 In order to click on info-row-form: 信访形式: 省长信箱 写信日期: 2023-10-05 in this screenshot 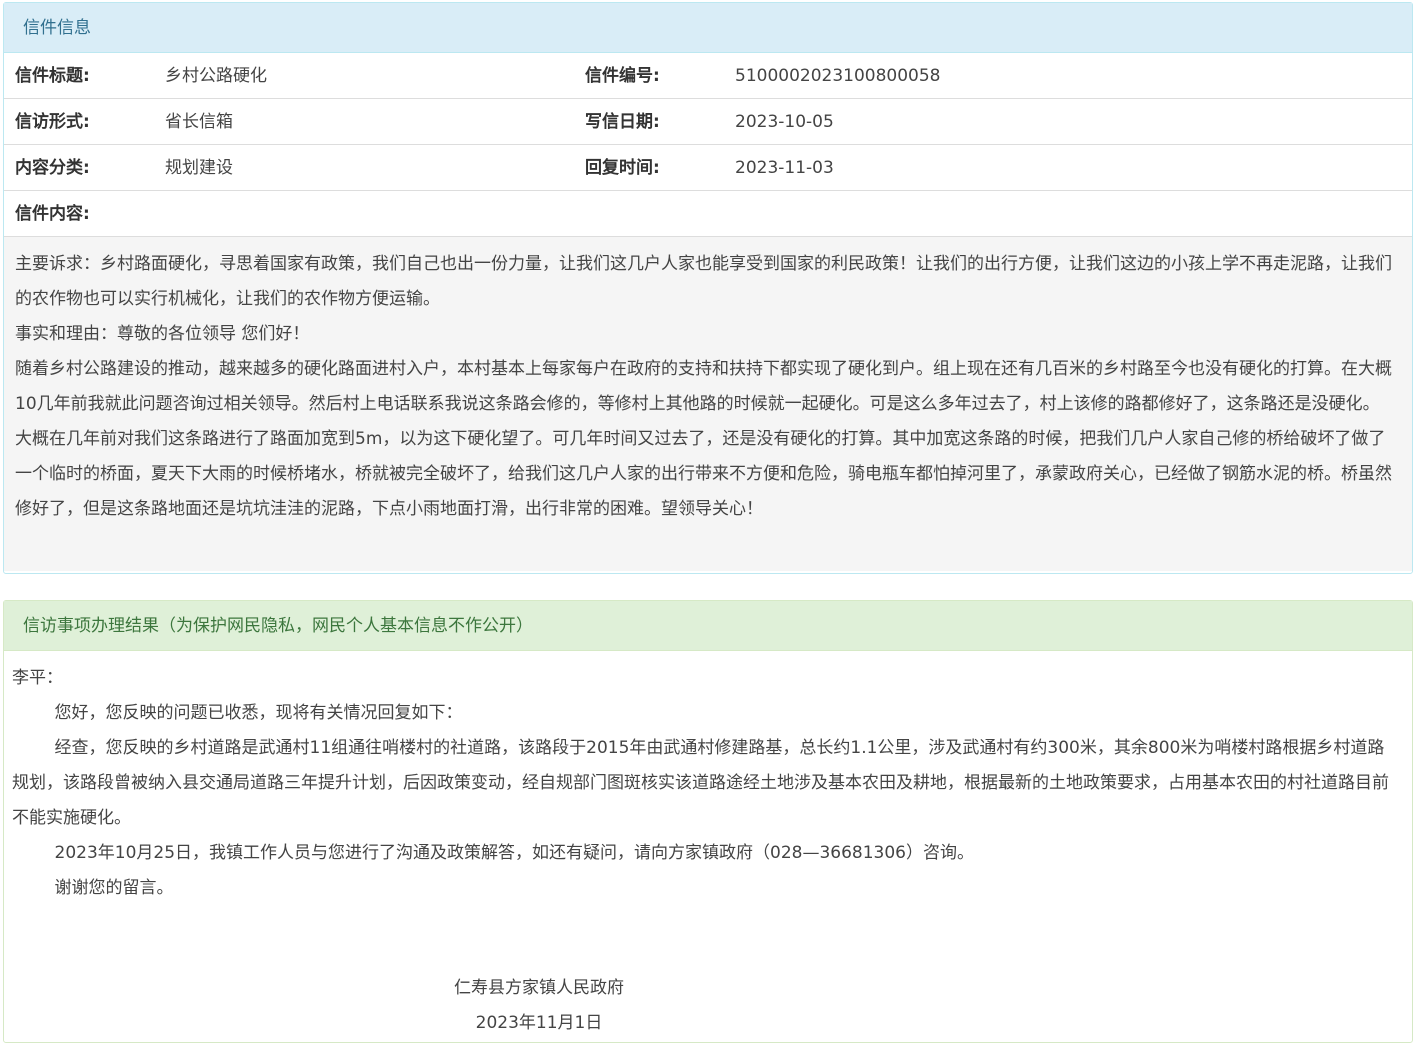, I will do `click(708, 122)`.